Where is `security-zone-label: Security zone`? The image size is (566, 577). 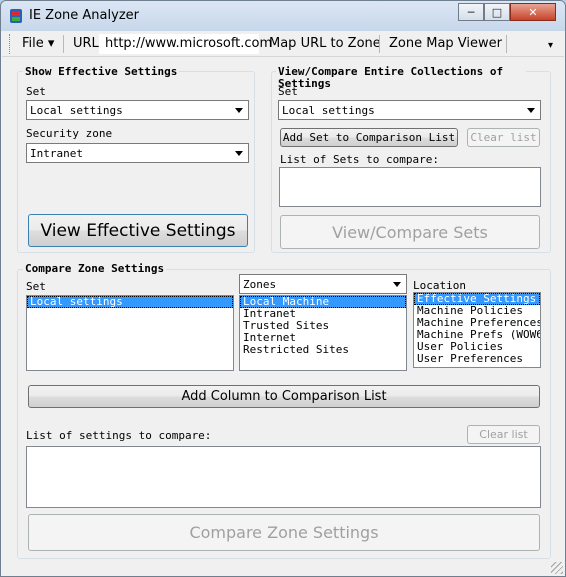 security-zone-label: Security zone is located at coordinates (69, 133).